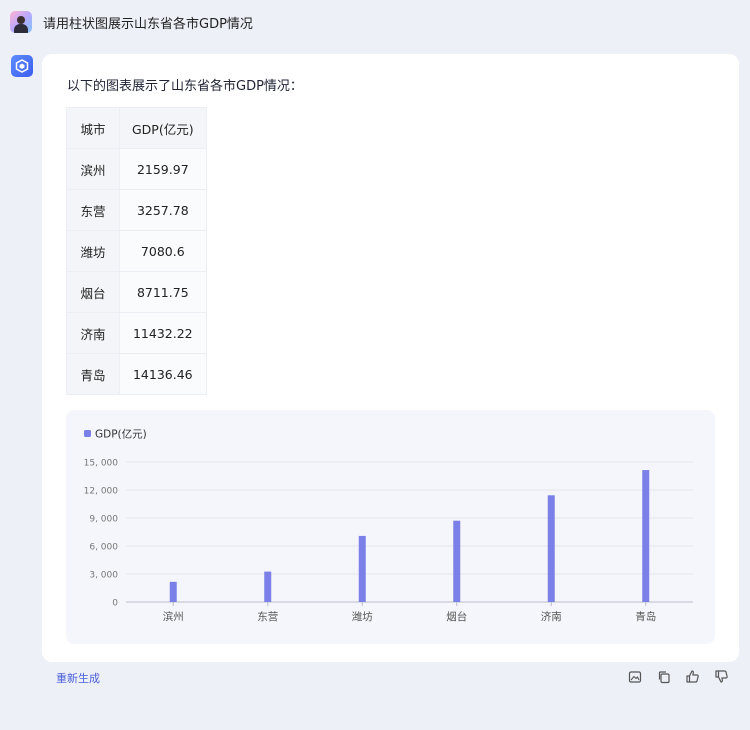  Describe the element at coordinates (103, 520) in the screenshot. I see `y-tick-label: 9, 000` at that location.